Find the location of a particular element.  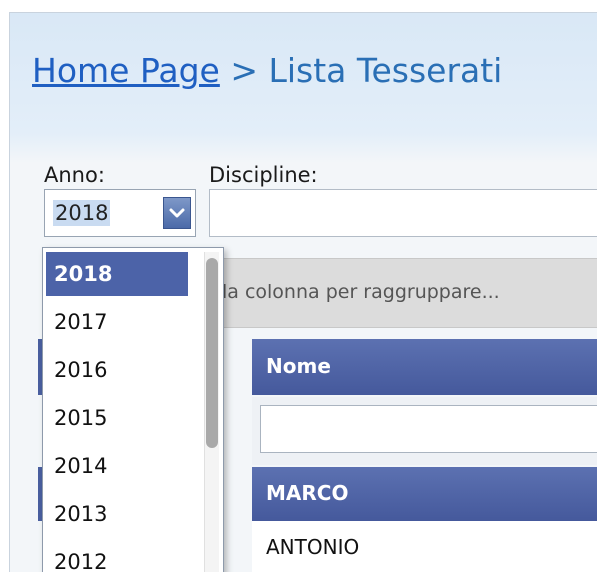

dropdown-option: 2015 is located at coordinates (117, 418).